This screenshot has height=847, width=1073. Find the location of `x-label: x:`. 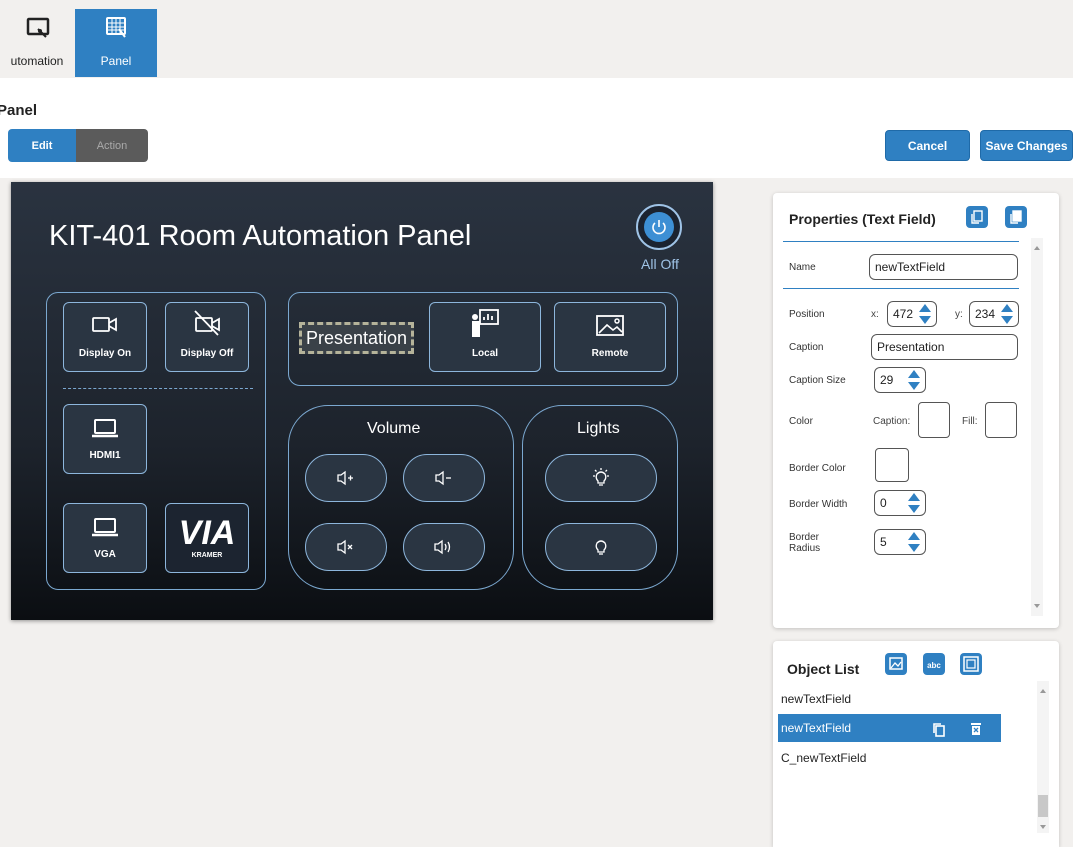

x-label: x: is located at coordinates (875, 314).